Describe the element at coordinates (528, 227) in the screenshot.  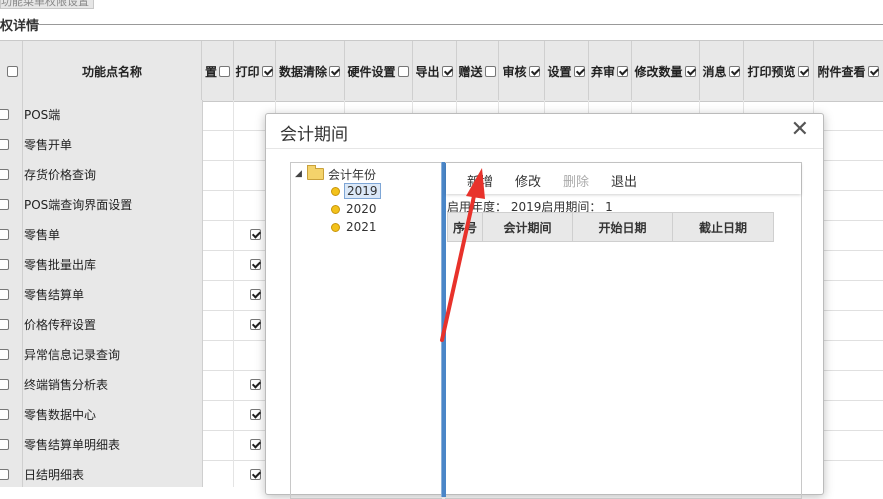
I see `col-period: 会计期间` at that location.